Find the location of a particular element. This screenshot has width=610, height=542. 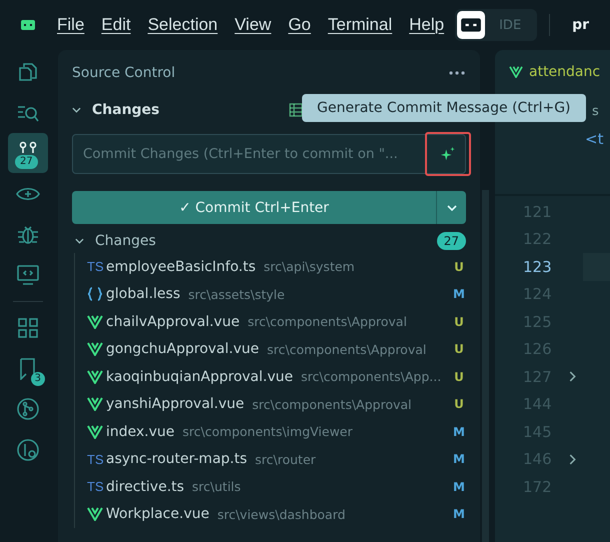

line-number: 123 is located at coordinates (538, 267).